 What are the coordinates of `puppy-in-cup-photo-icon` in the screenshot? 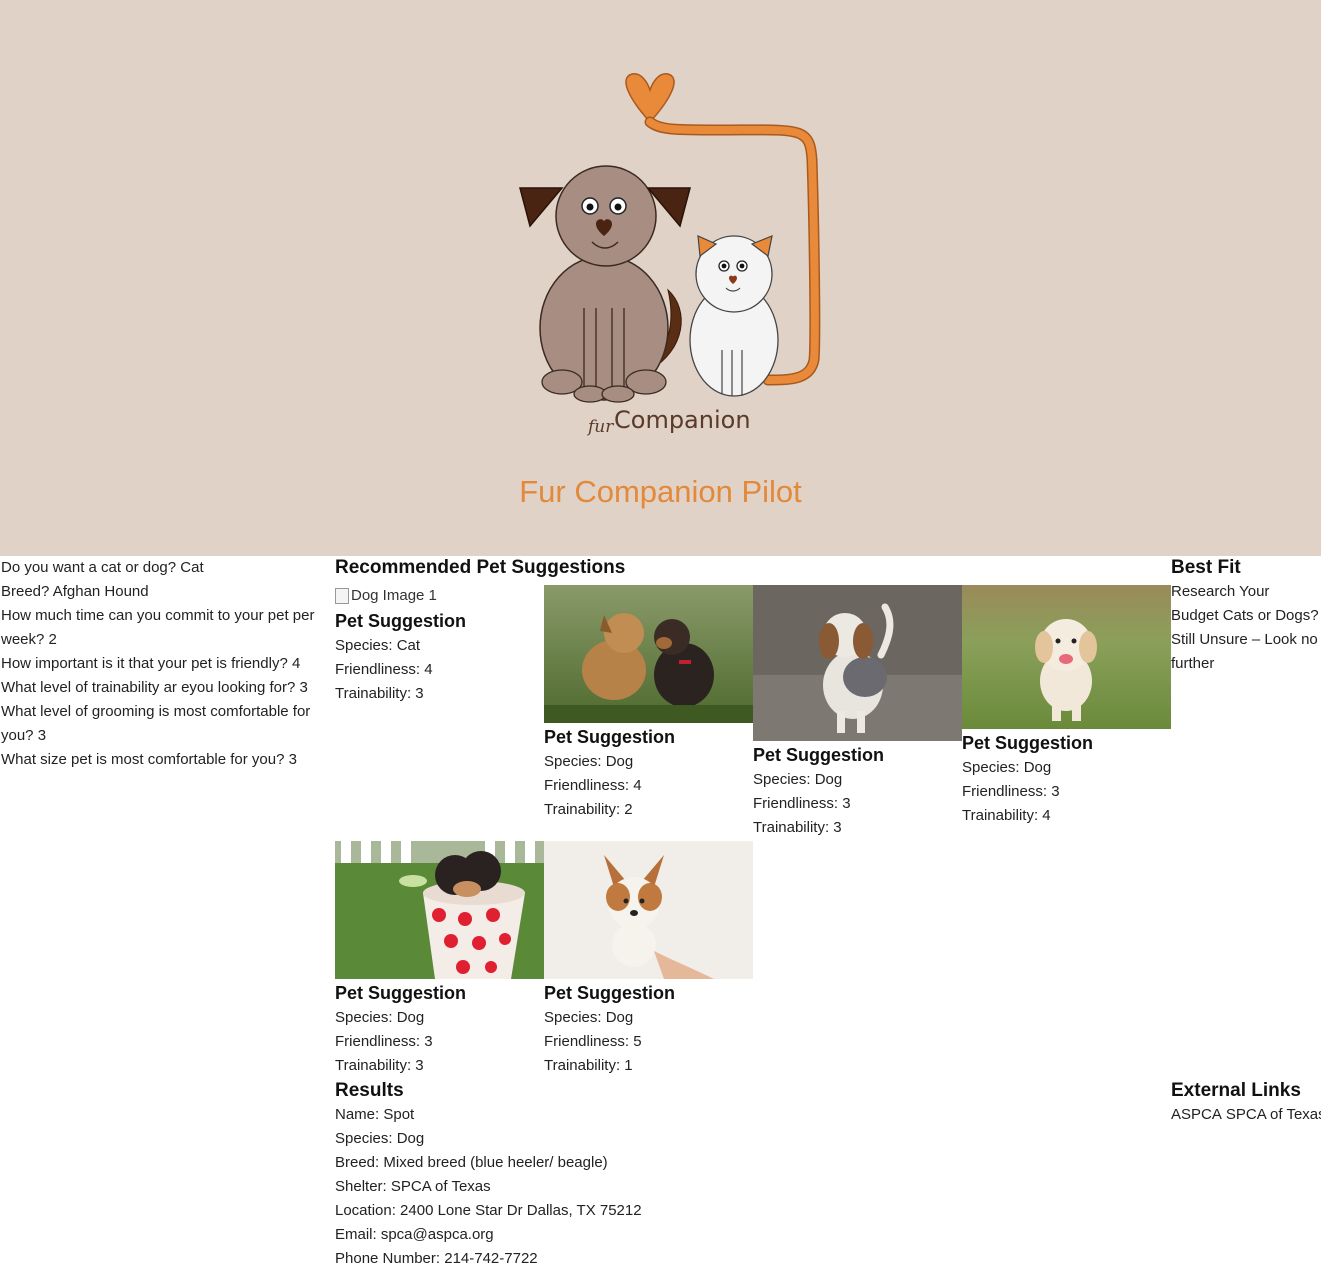 It's located at (439, 910).